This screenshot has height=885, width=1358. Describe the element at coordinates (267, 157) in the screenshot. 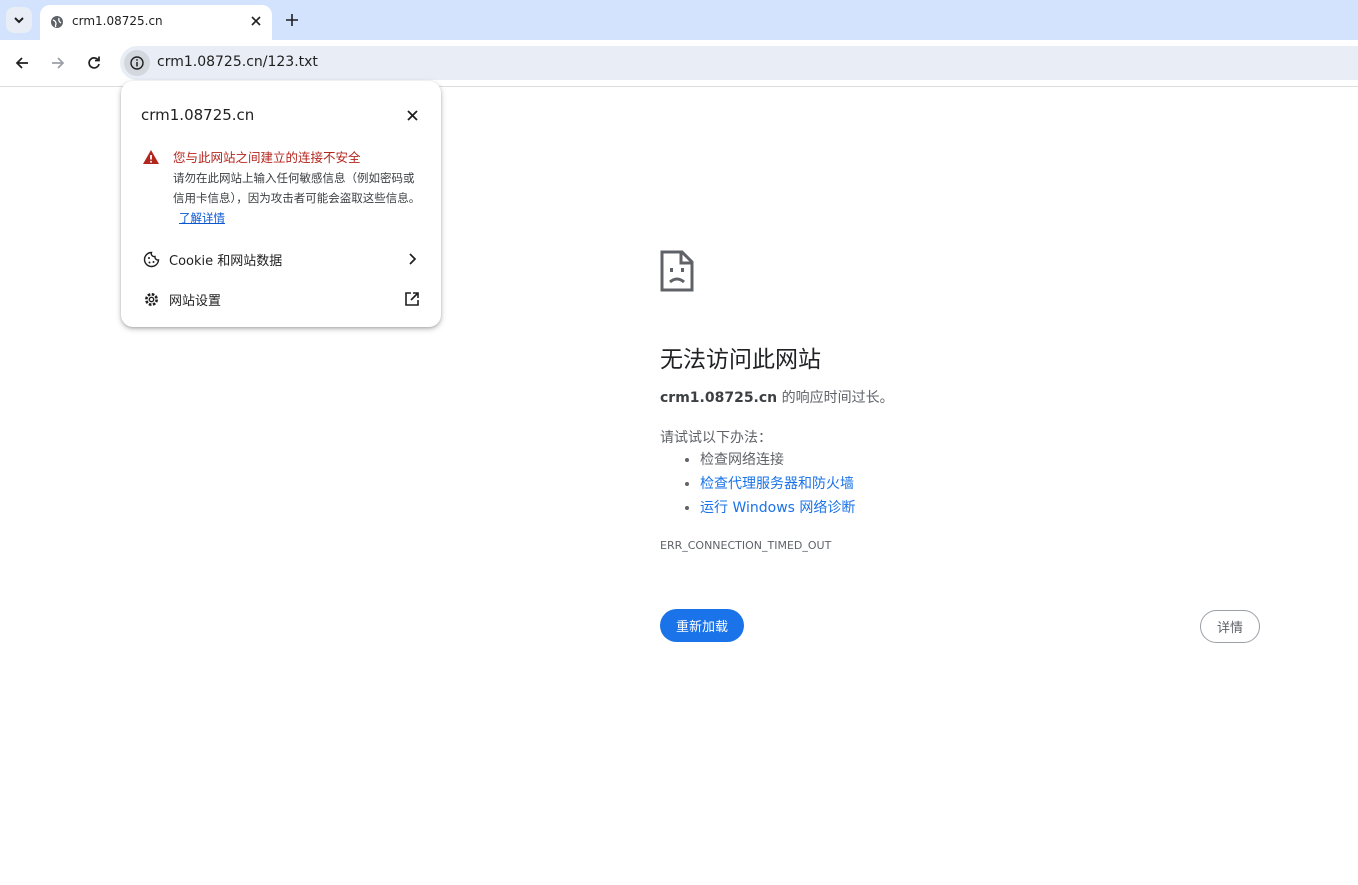

I see `warning-title: 您与此网站之间建立的连接不安全` at that location.